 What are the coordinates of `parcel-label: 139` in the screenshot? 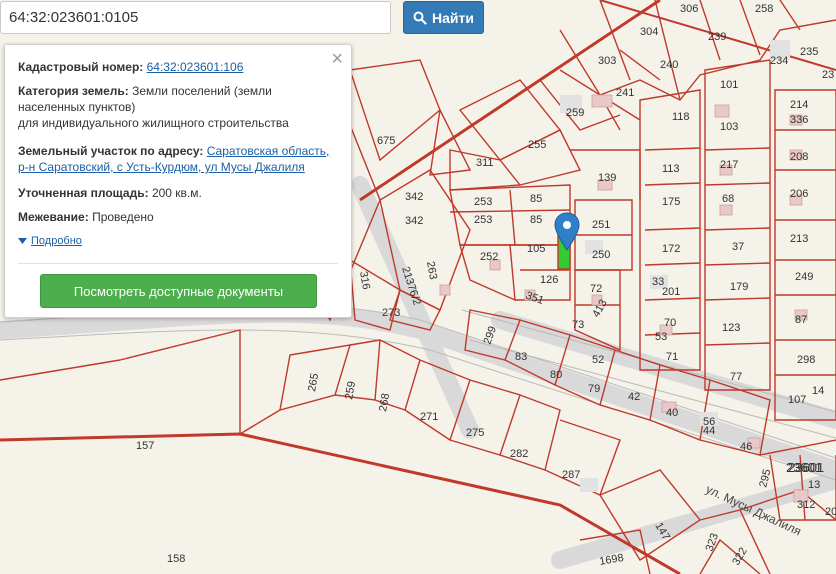 It's located at (607, 178).